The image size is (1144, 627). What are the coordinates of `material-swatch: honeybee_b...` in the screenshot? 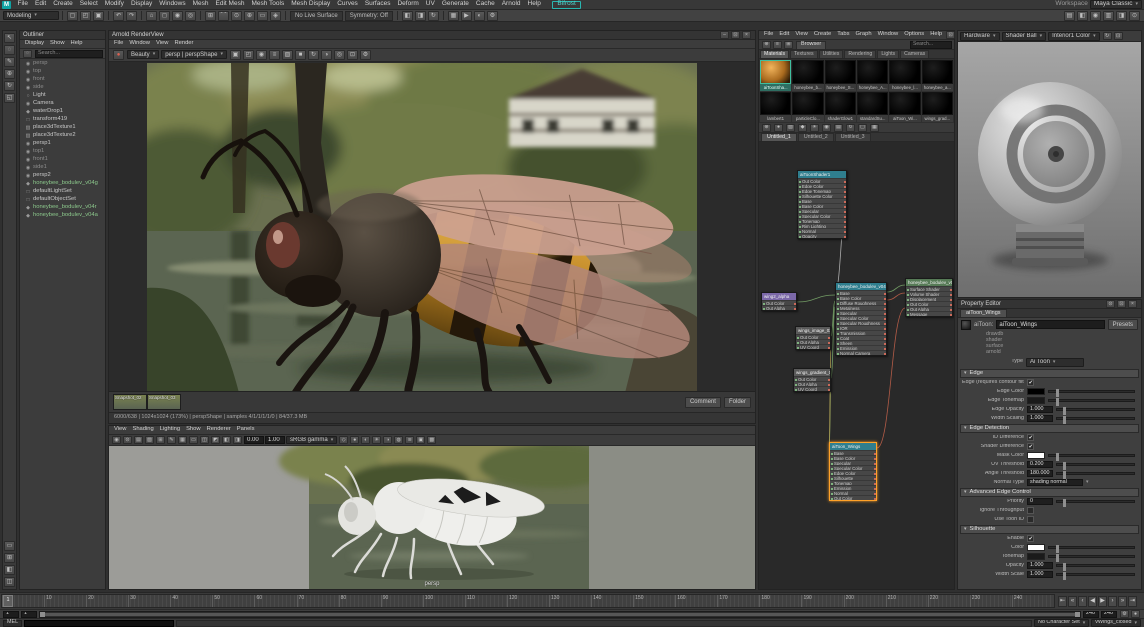 It's located at (808, 75).